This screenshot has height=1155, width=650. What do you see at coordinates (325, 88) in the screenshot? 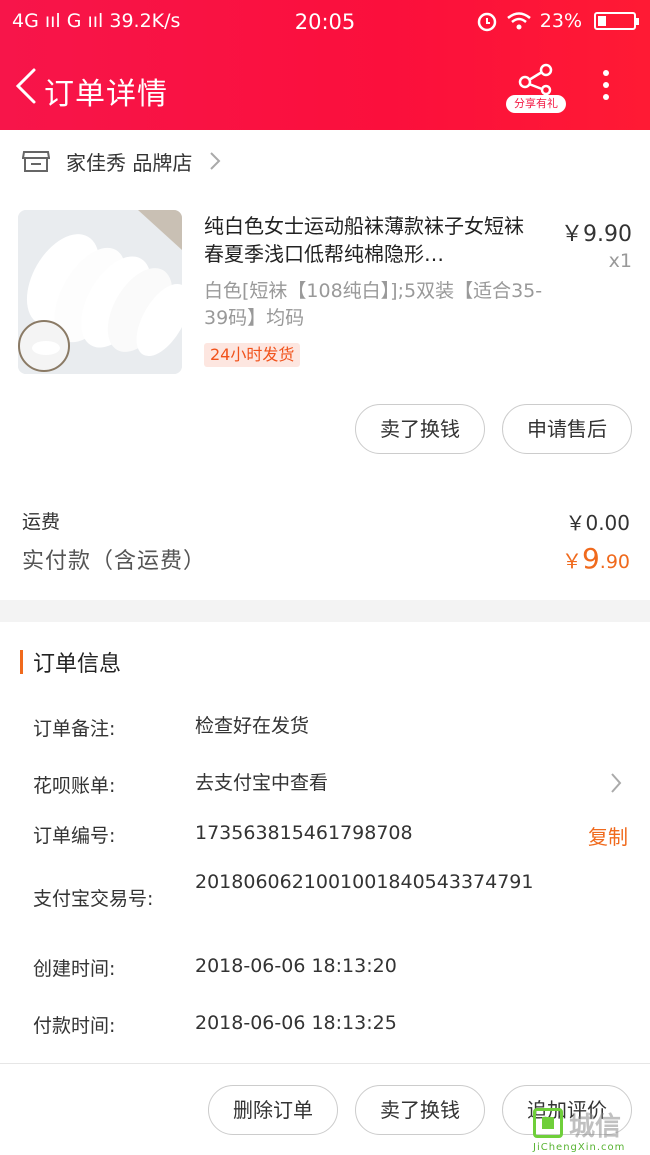
I see `nav-bar: 订单详情 分享有礼` at bounding box center [325, 88].